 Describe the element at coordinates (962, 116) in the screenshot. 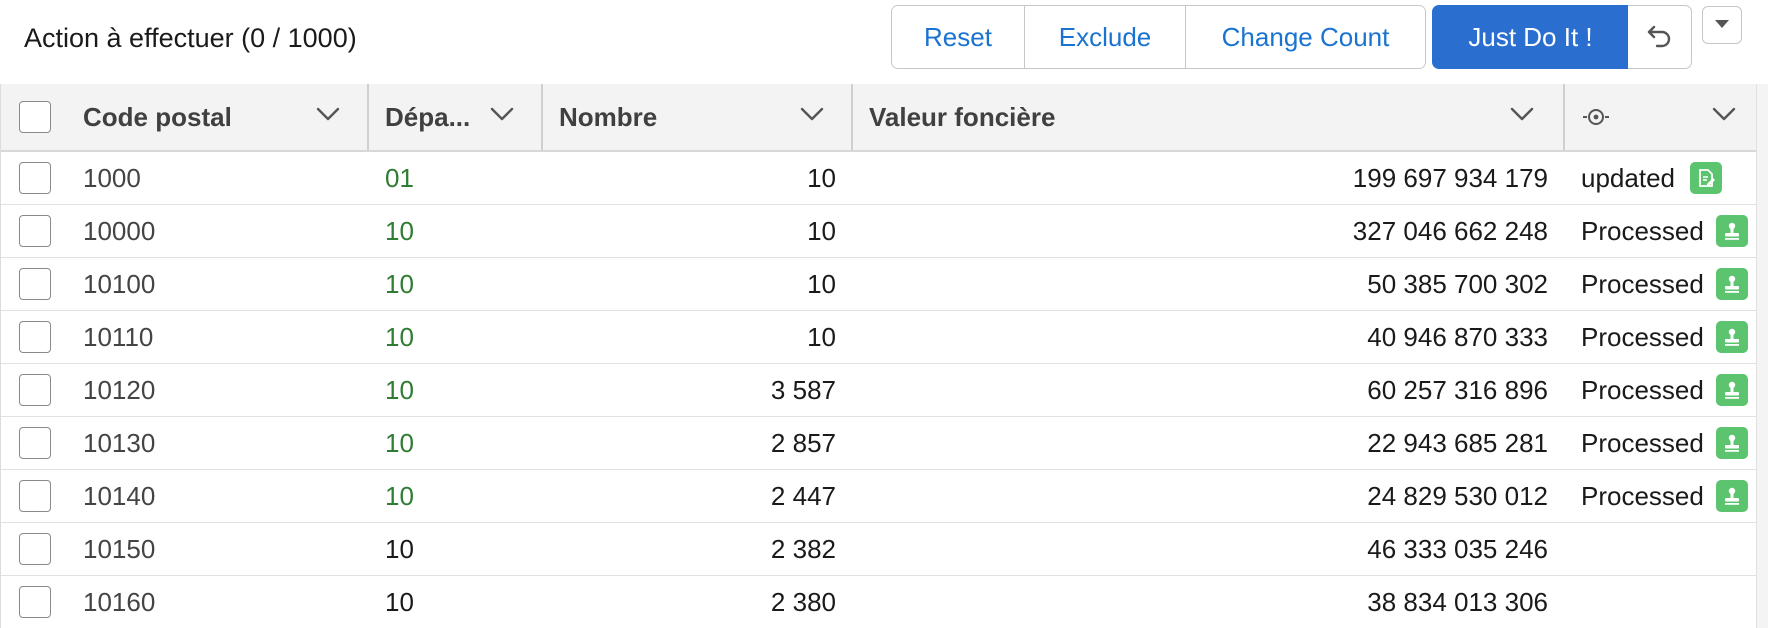

I see `column-header-label: Valeur foncière` at that location.